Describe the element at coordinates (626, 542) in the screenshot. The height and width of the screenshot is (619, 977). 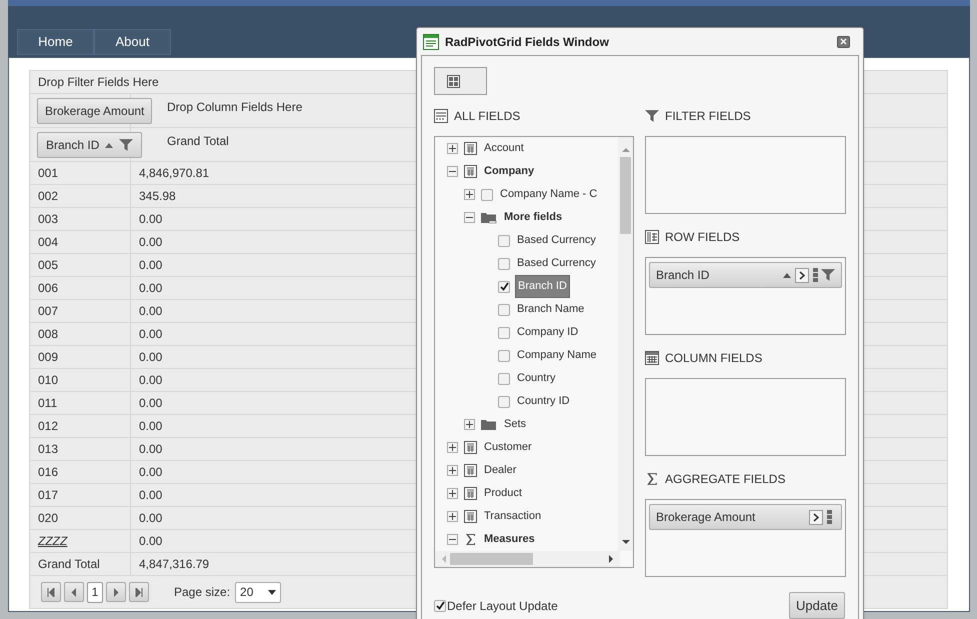
I see `scroll-down-icon` at that location.